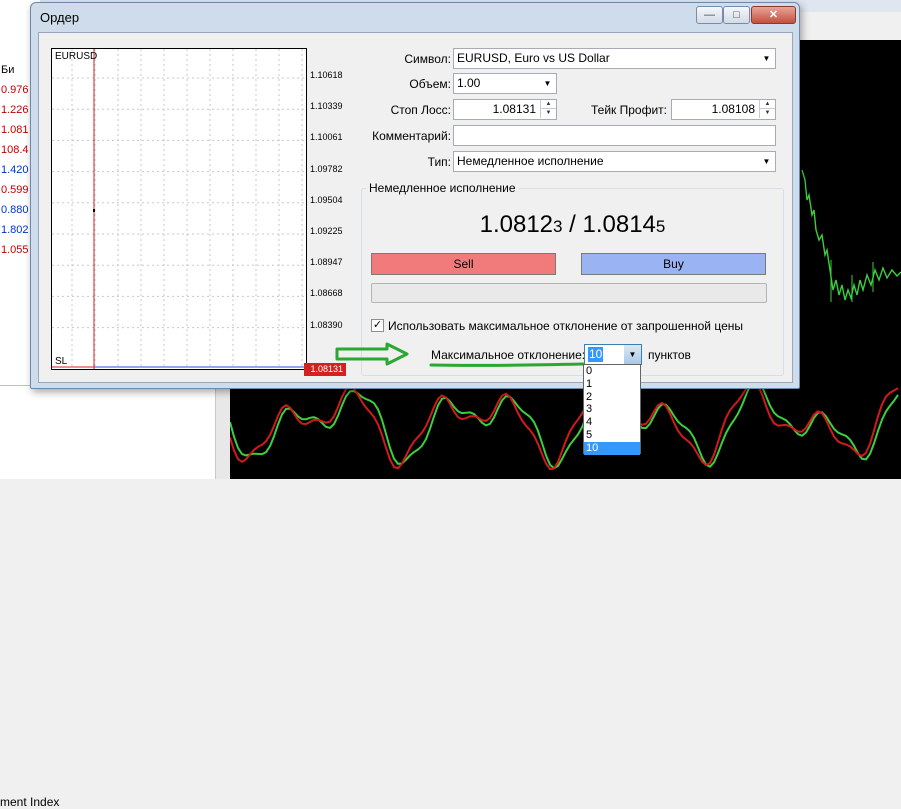 The height and width of the screenshot is (809, 901). Describe the element at coordinates (767, 113) in the screenshot. I see `spin-down-icon: ▼` at that location.